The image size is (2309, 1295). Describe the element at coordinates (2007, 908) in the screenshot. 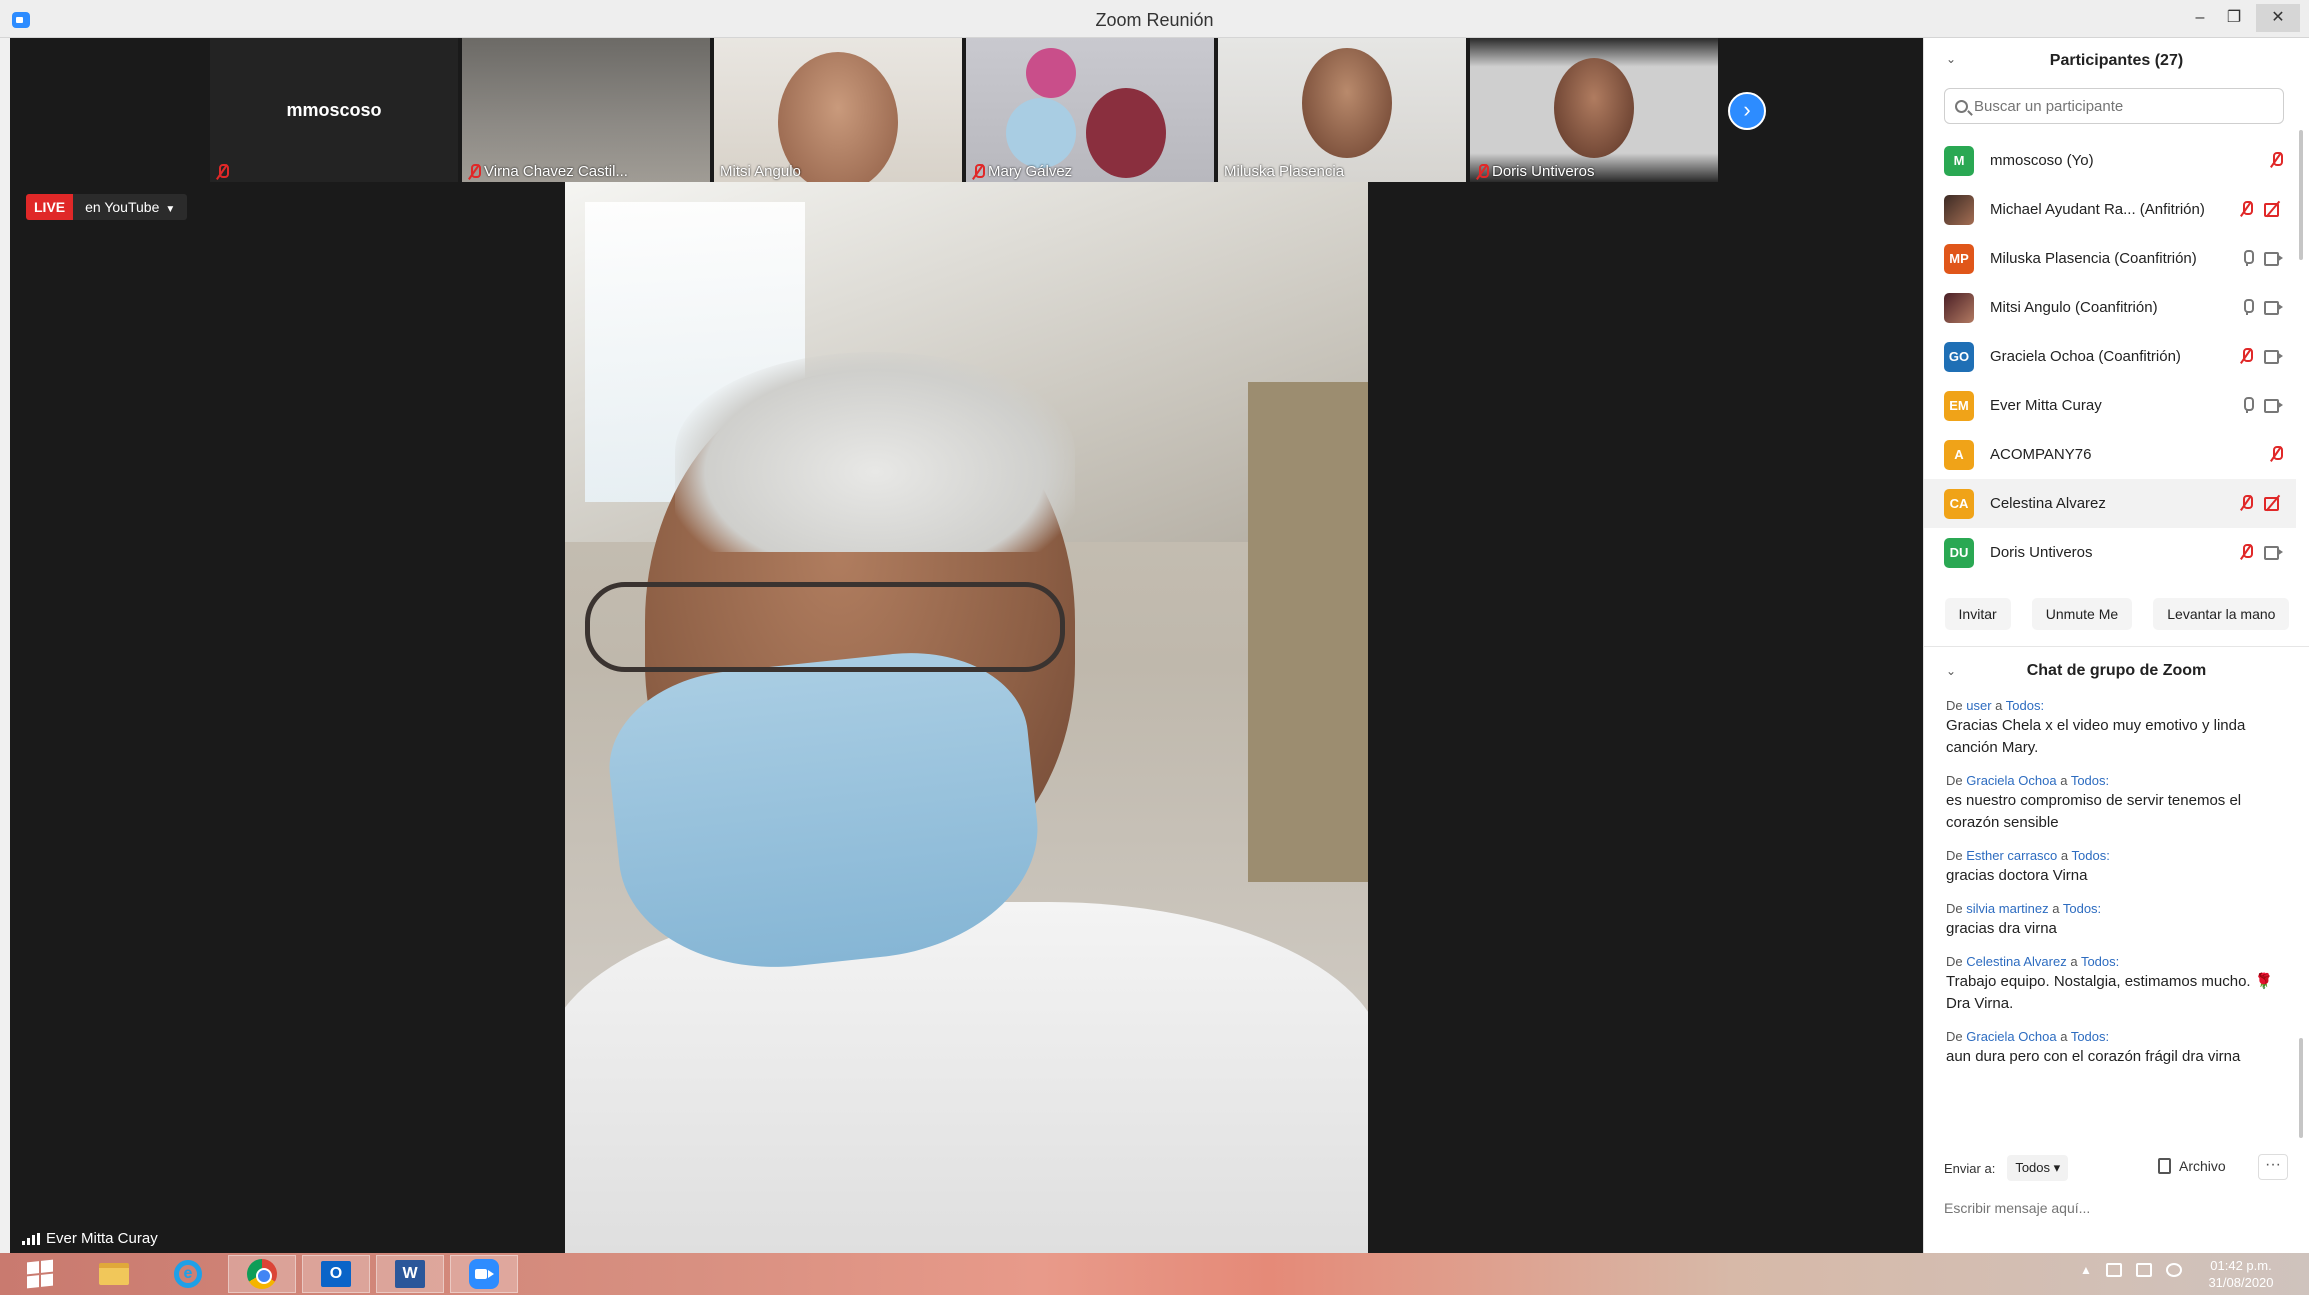

I see `message-sender: silvia martinez` at that location.